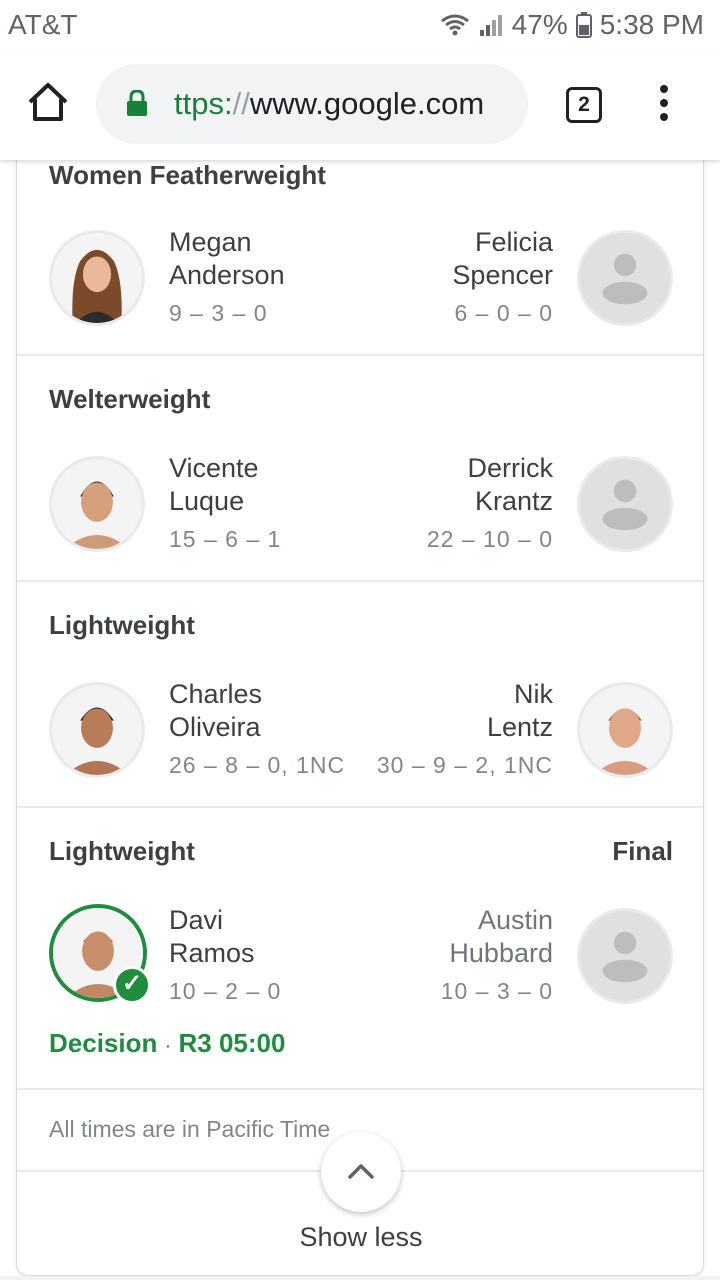  I want to click on division-label: Women Featherweight, so click(187, 175).